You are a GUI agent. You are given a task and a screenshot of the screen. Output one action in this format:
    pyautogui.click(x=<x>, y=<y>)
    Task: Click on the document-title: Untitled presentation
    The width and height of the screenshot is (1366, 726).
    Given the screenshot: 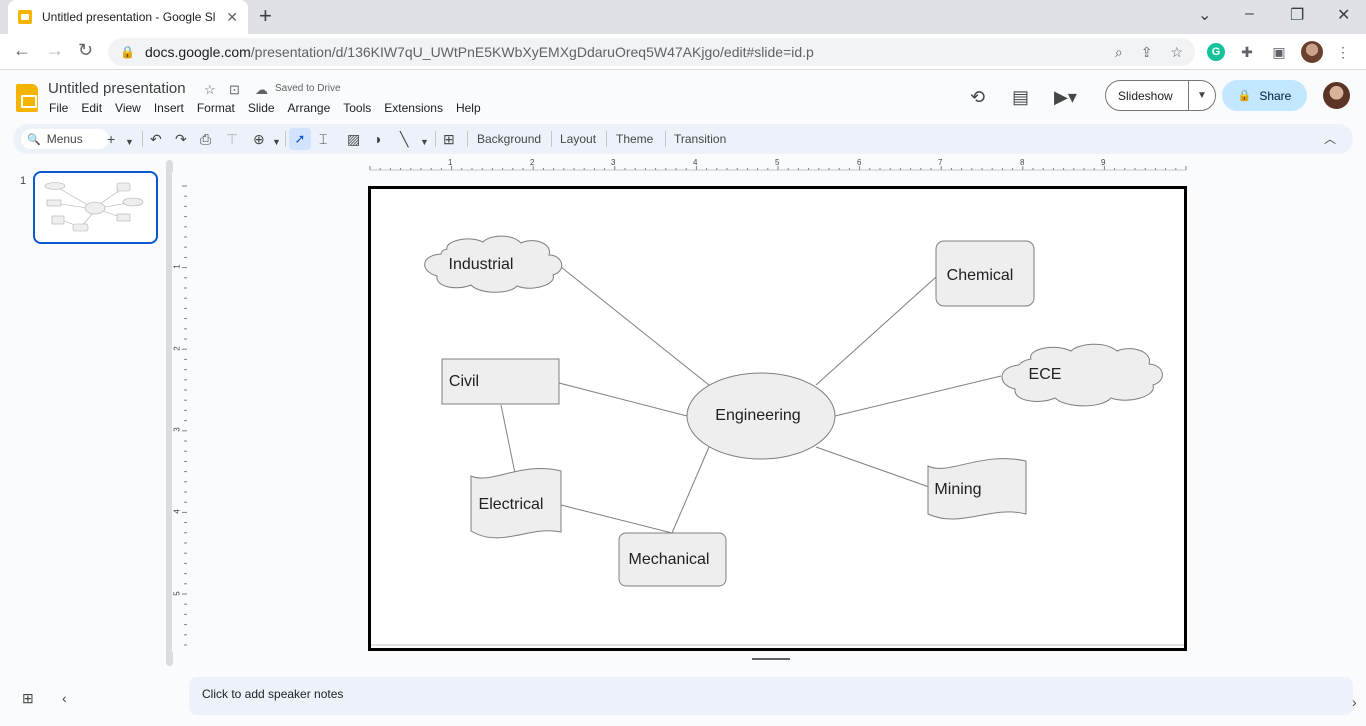 What is the action you would take?
    pyautogui.click(x=117, y=88)
    